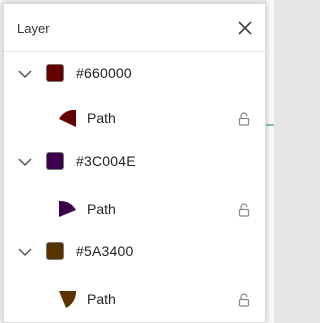 The height and width of the screenshot is (323, 320). Describe the element at coordinates (245, 28) in the screenshot. I see `close-icon` at that location.